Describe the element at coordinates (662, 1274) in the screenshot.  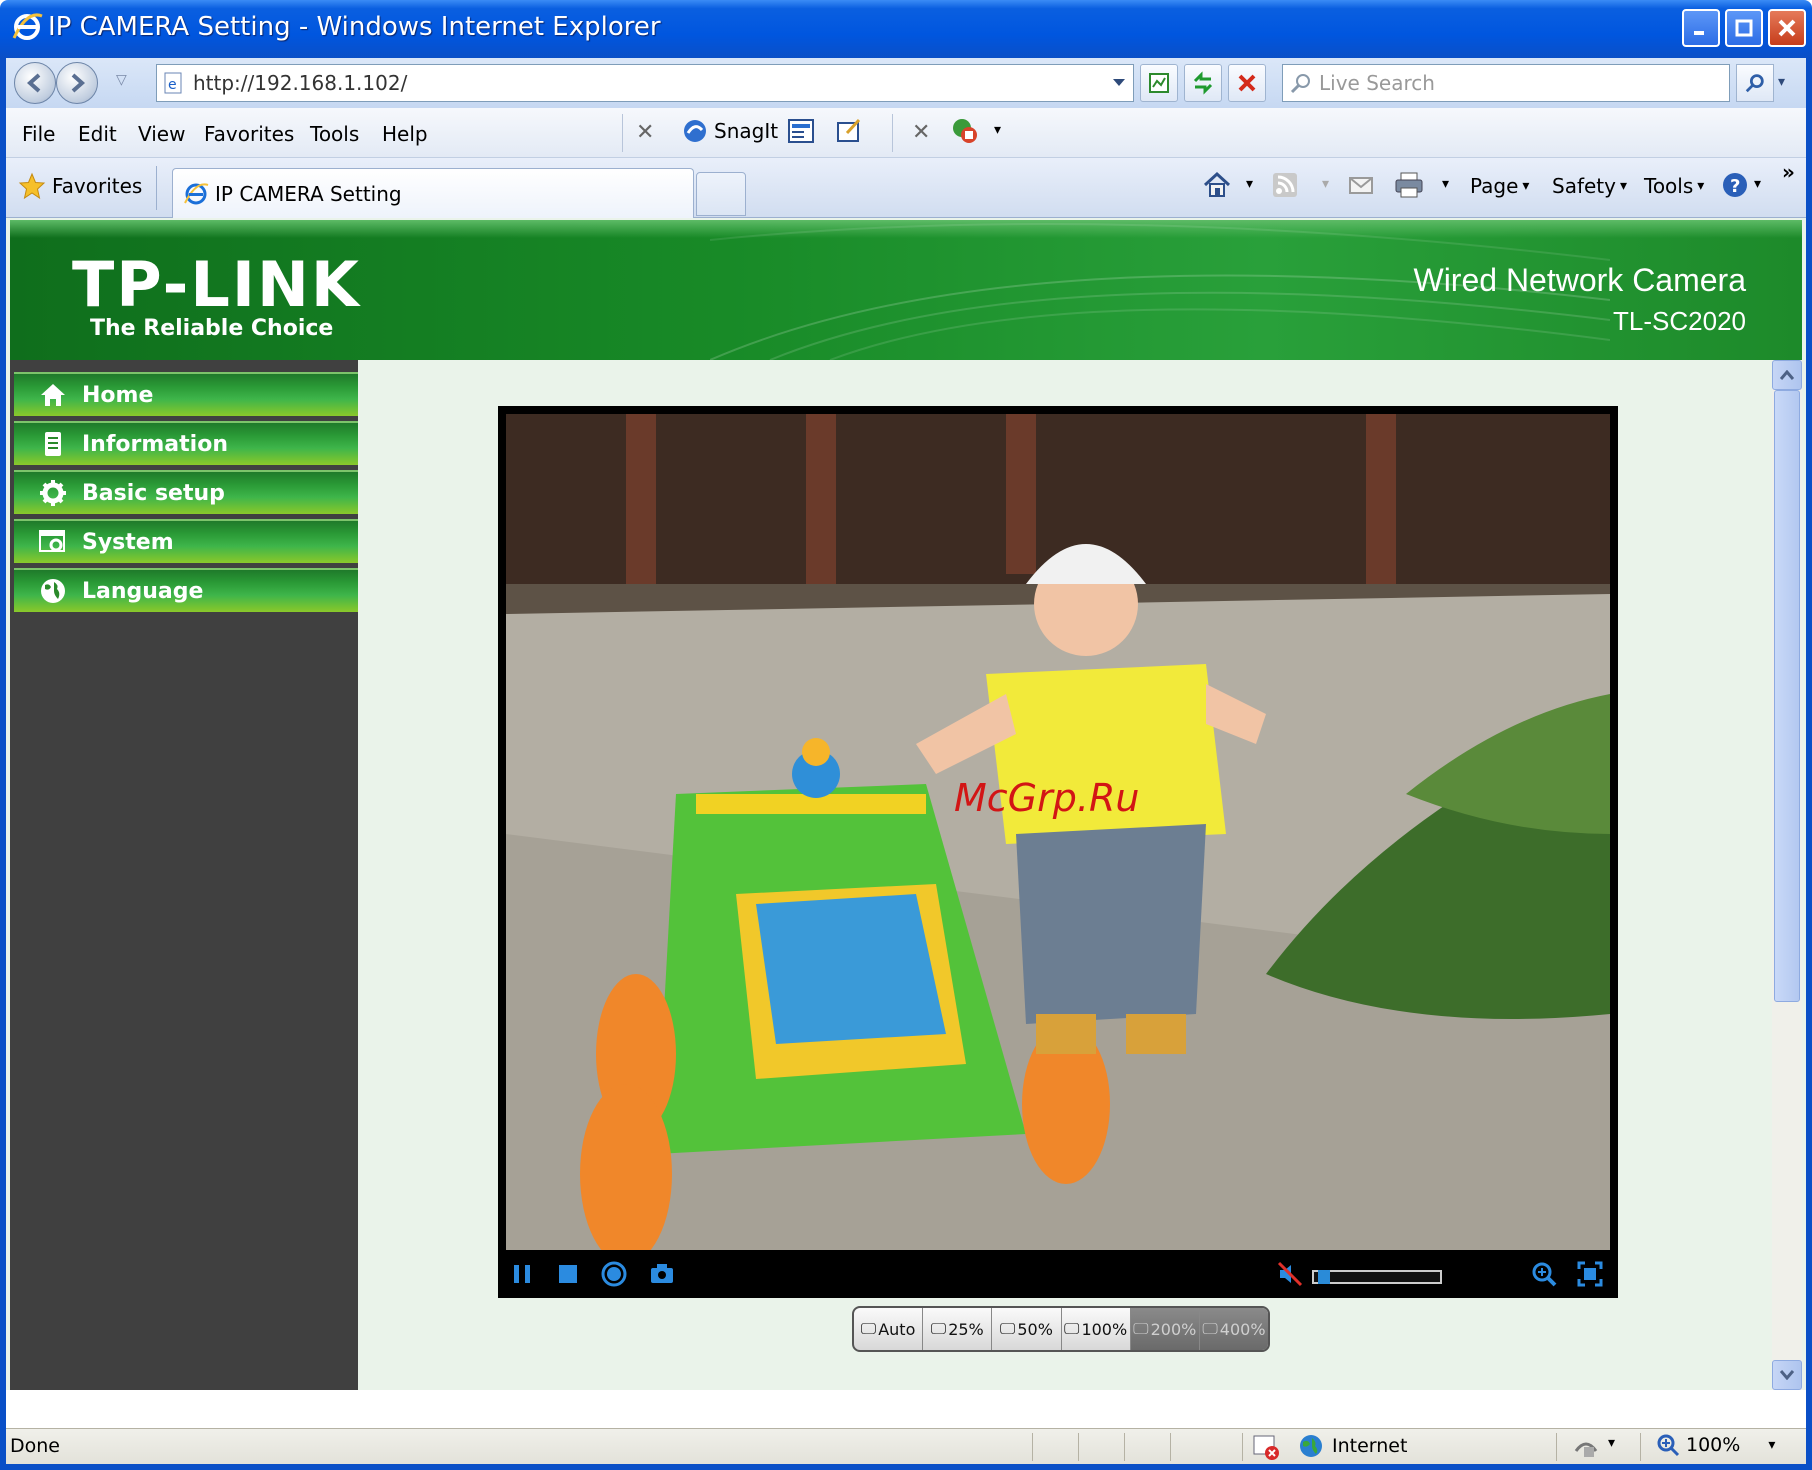
I see `snapshot-camera-icon` at that location.